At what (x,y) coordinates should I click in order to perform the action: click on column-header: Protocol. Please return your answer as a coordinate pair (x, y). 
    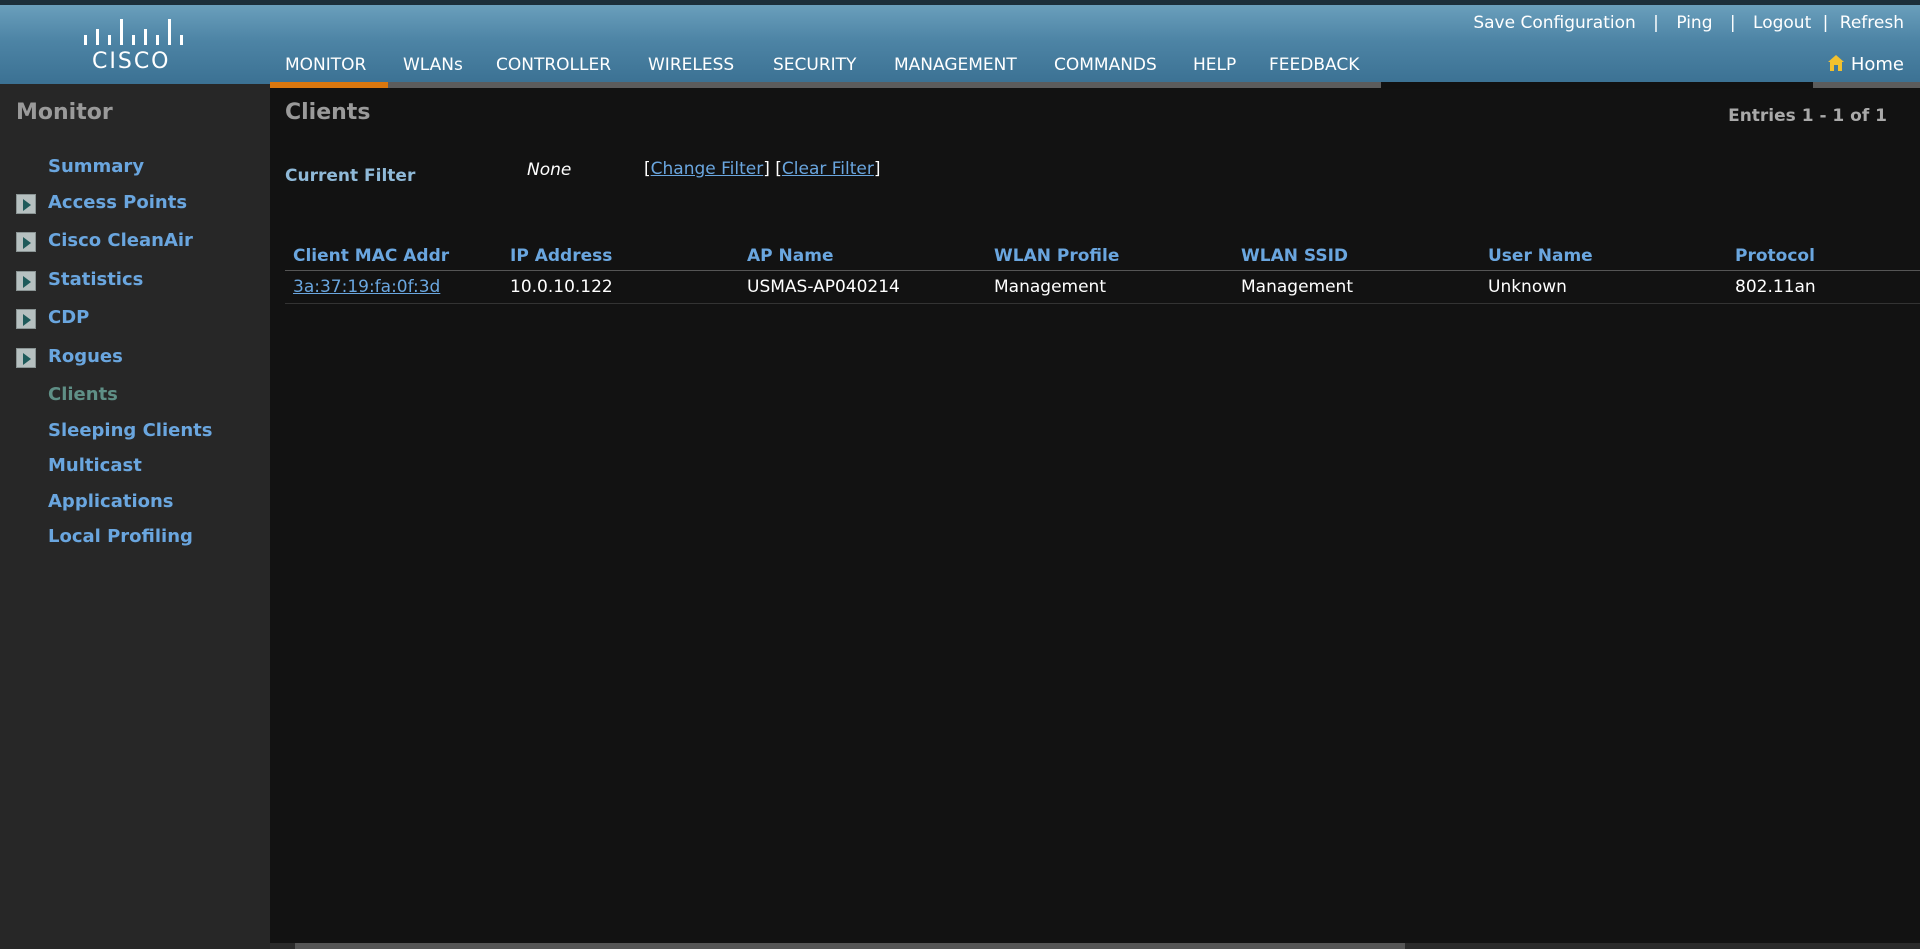
    Looking at the image, I should click on (1823, 255).